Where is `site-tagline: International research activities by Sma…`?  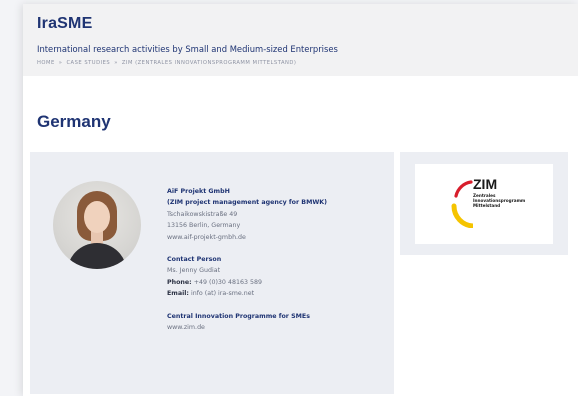 site-tagline: International research activities by Sma… is located at coordinates (187, 49).